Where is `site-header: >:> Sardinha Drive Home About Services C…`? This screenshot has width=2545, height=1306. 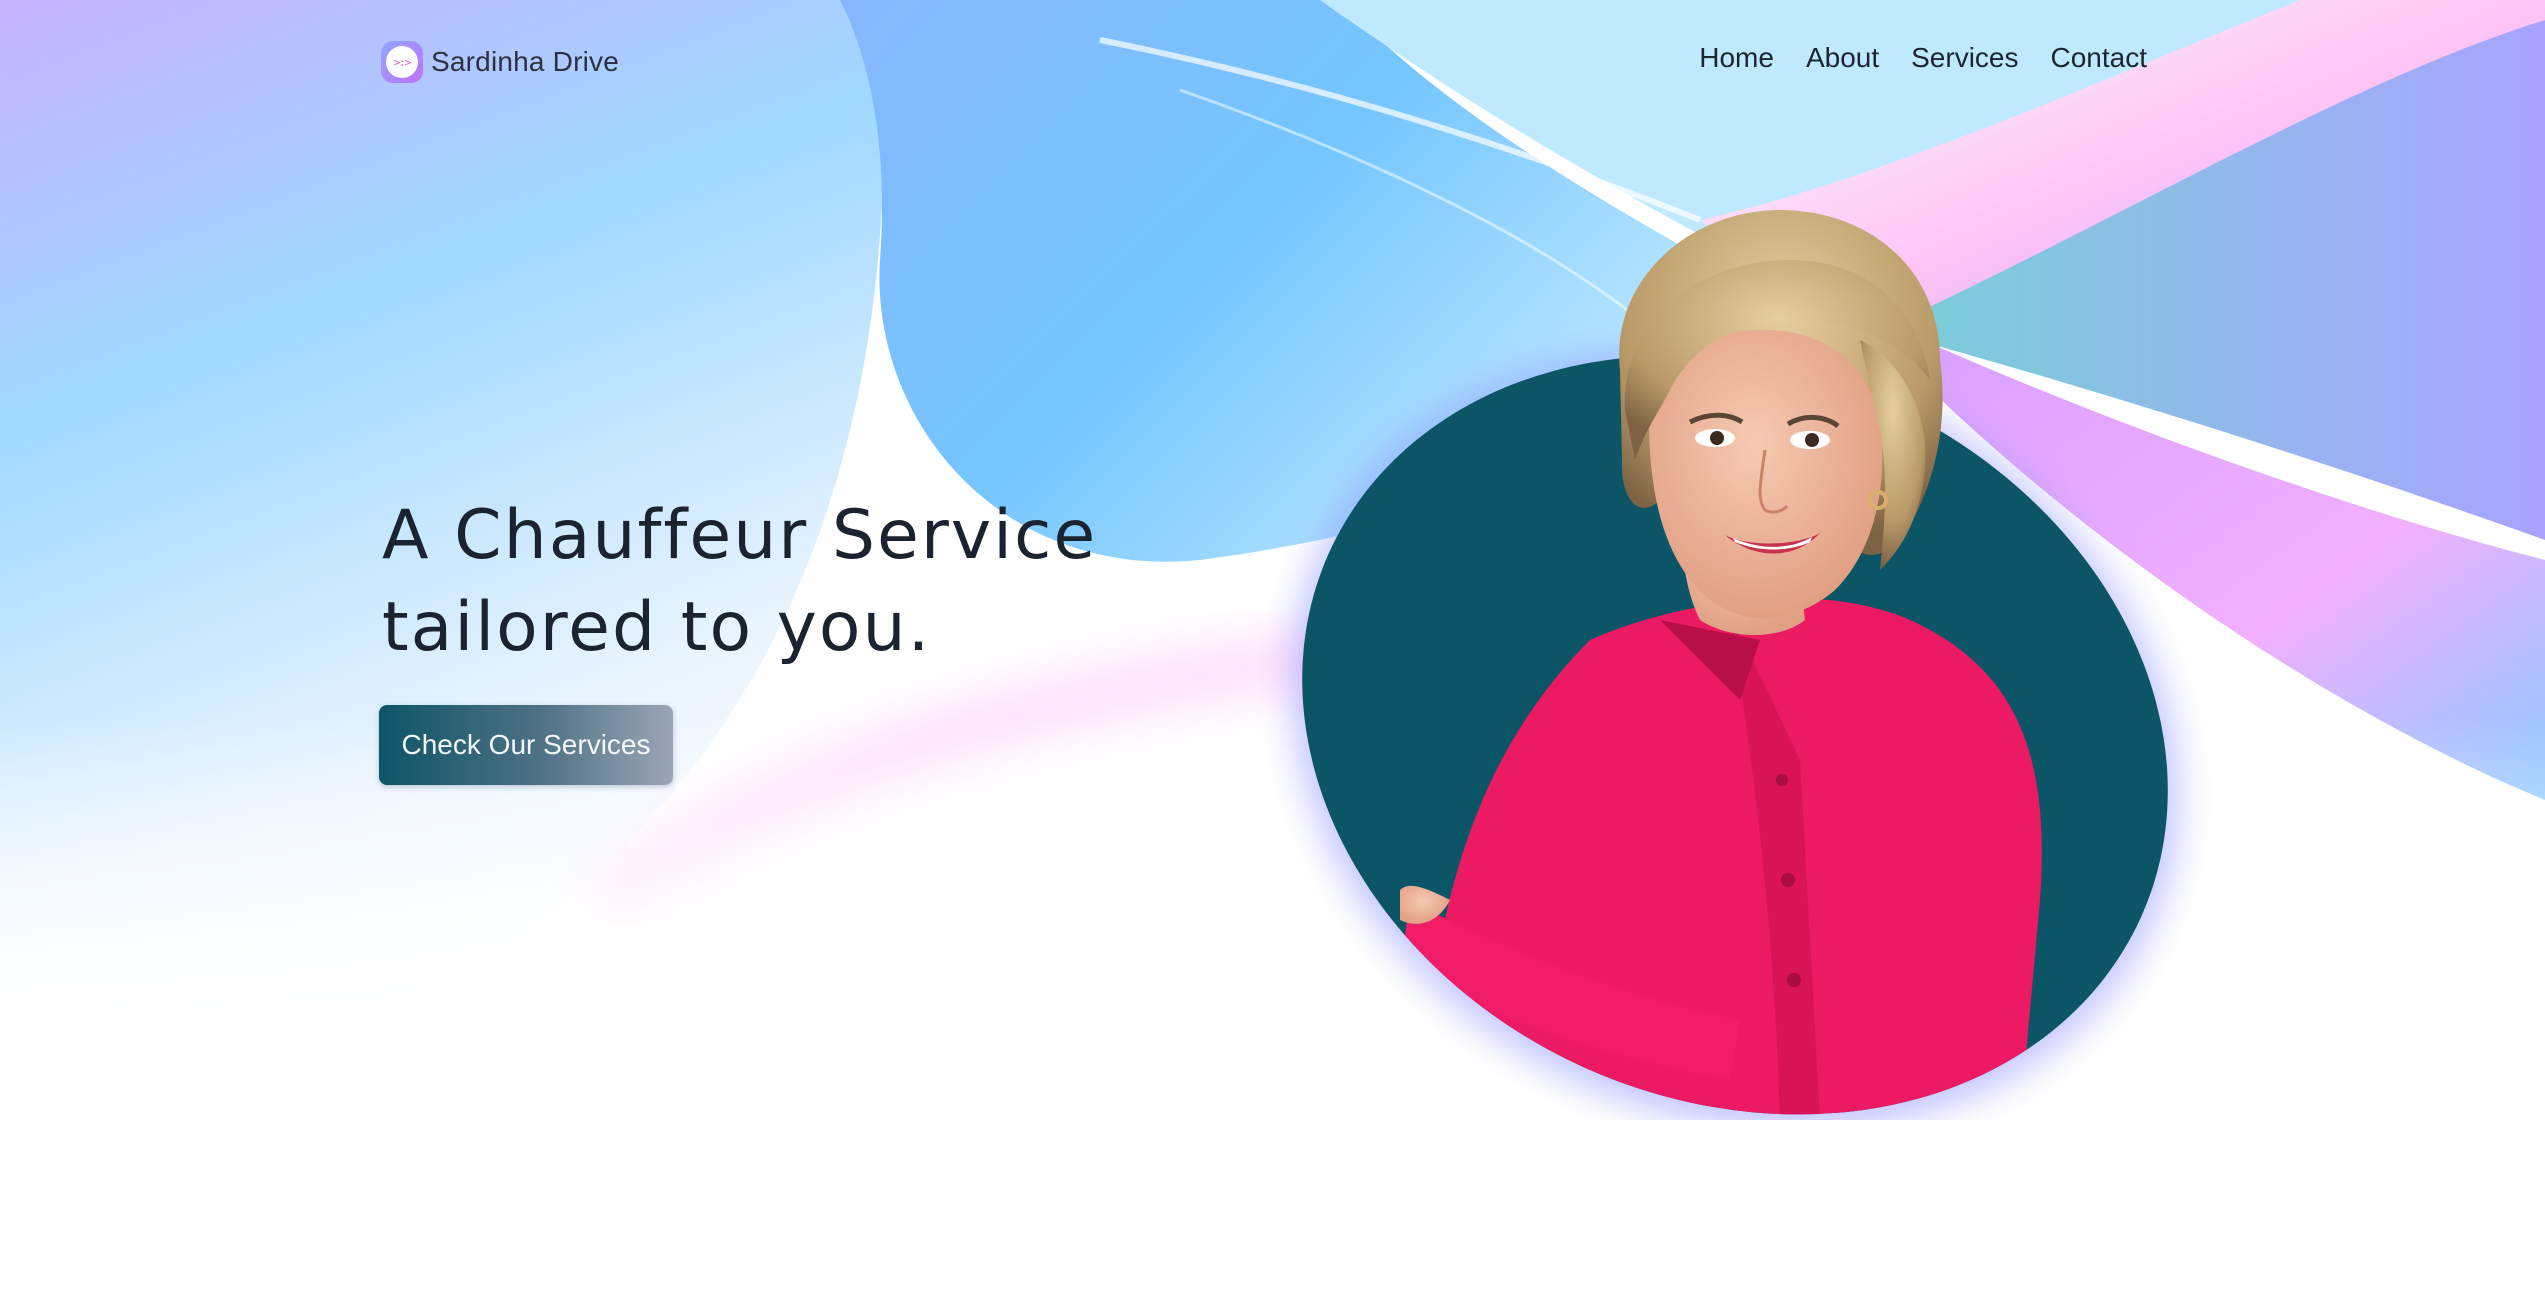 site-header: >:> Sardinha Drive Home About Services C… is located at coordinates (1272, 64).